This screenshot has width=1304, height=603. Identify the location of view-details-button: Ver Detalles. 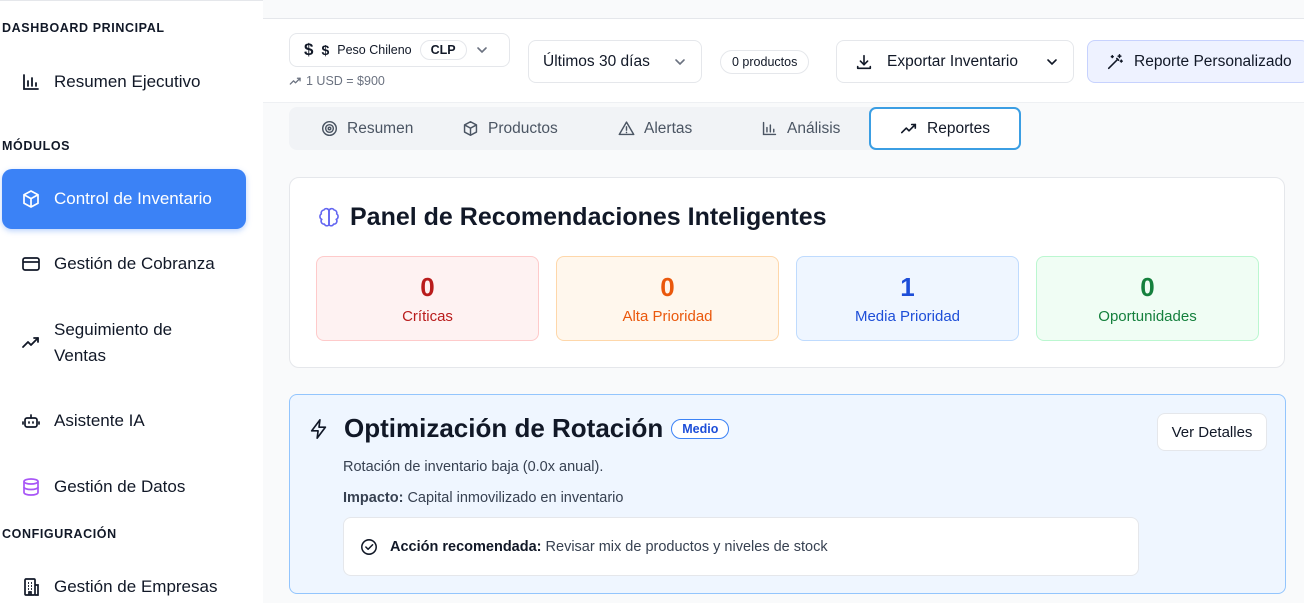
(1212, 432).